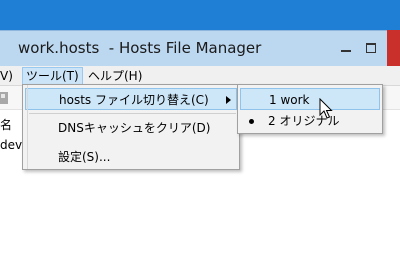 This screenshot has width=400, height=265. I want to click on submenu-item-label: 1 work, so click(289, 100).